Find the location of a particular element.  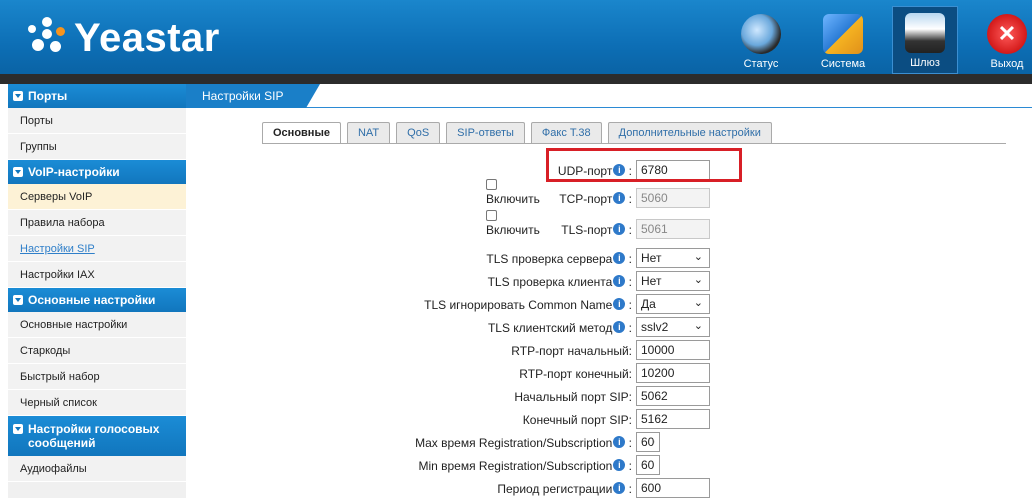

min-reg-row: Min время Registration/Subscription i : is located at coordinates (647, 466).